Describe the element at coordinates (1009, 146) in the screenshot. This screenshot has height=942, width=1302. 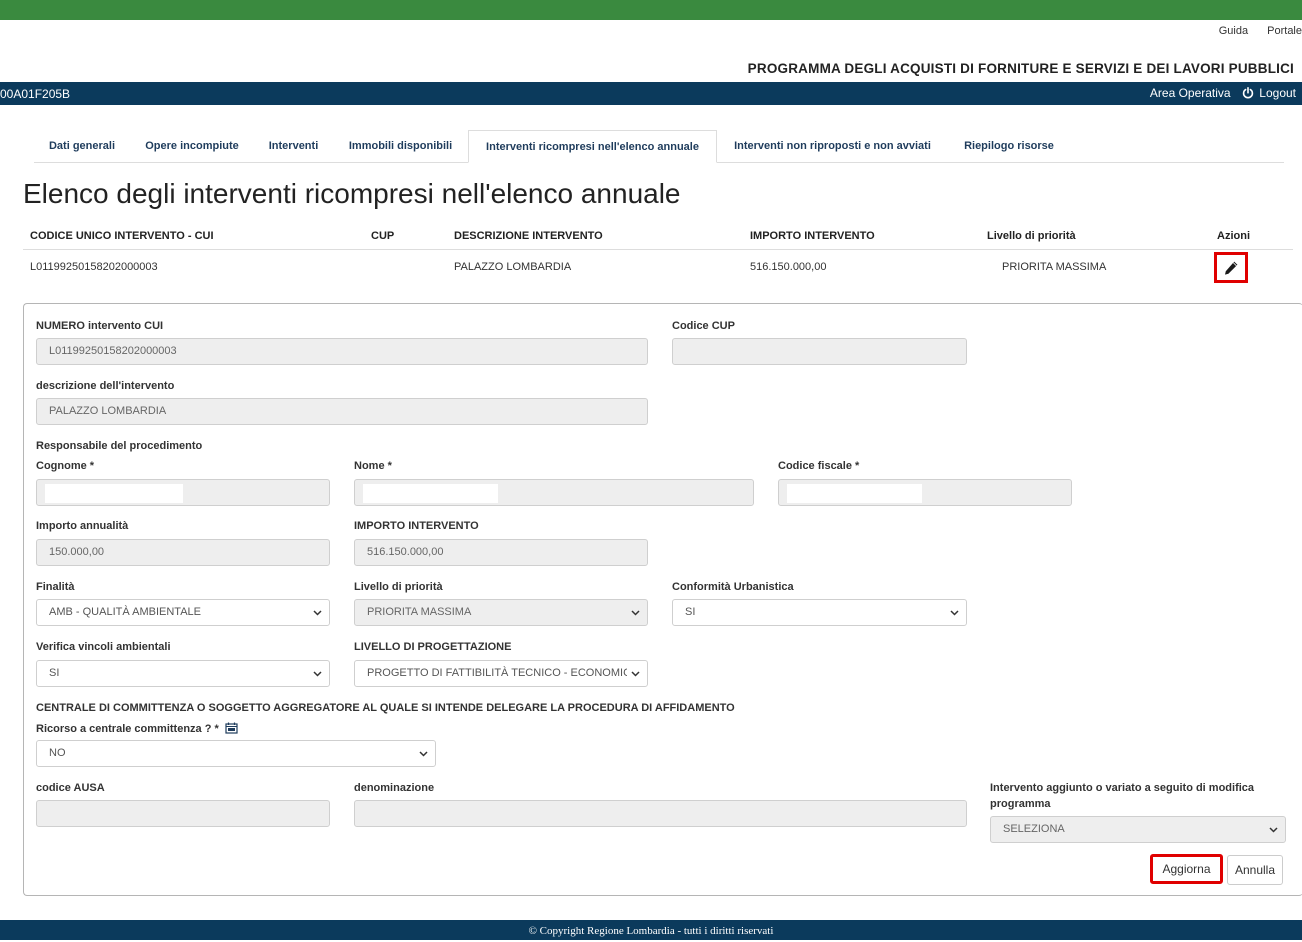
I see `tab-riepilogo-risorse: Riepilogo risorse` at that location.